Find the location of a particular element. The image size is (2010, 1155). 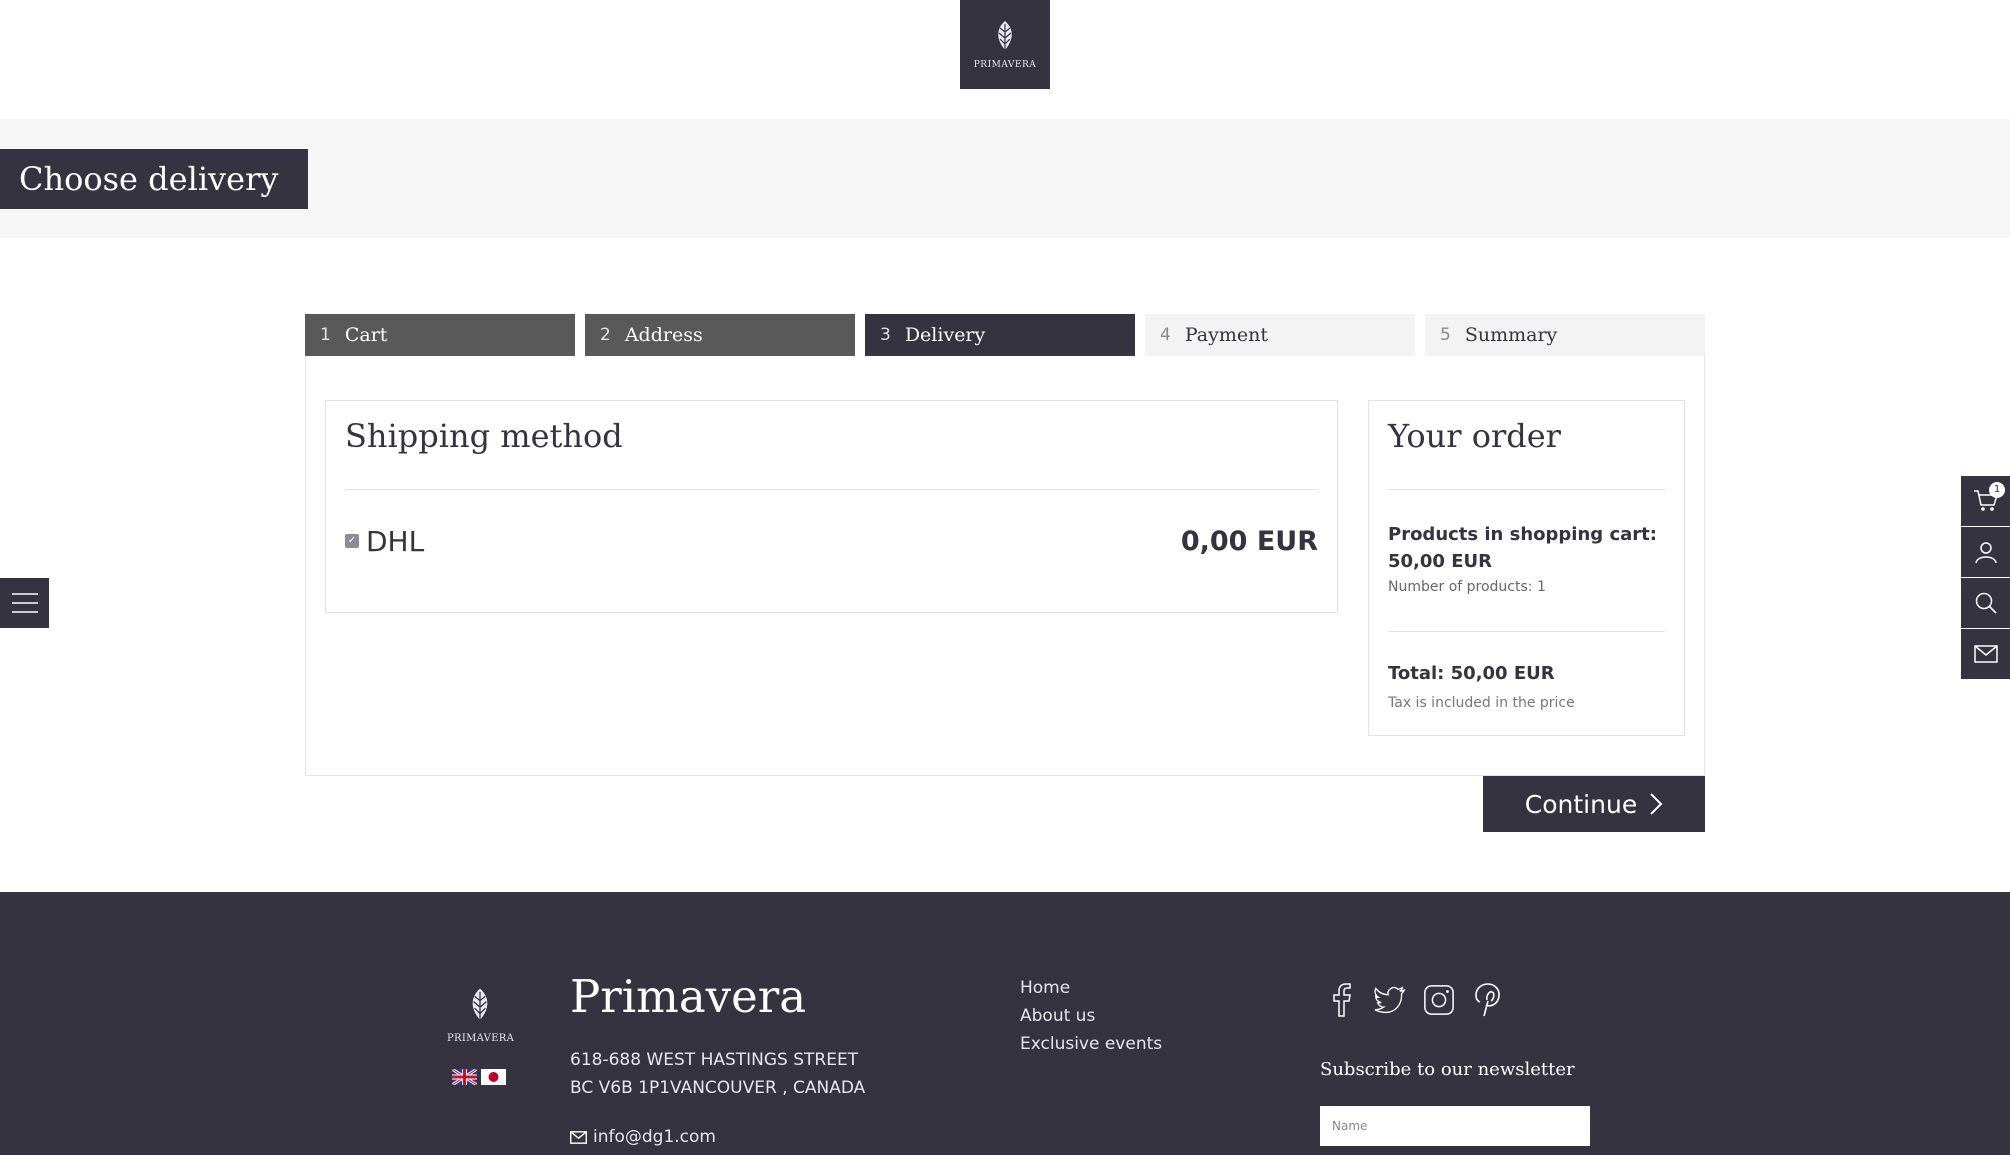

pinterest-link is located at coordinates (1488, 1000).